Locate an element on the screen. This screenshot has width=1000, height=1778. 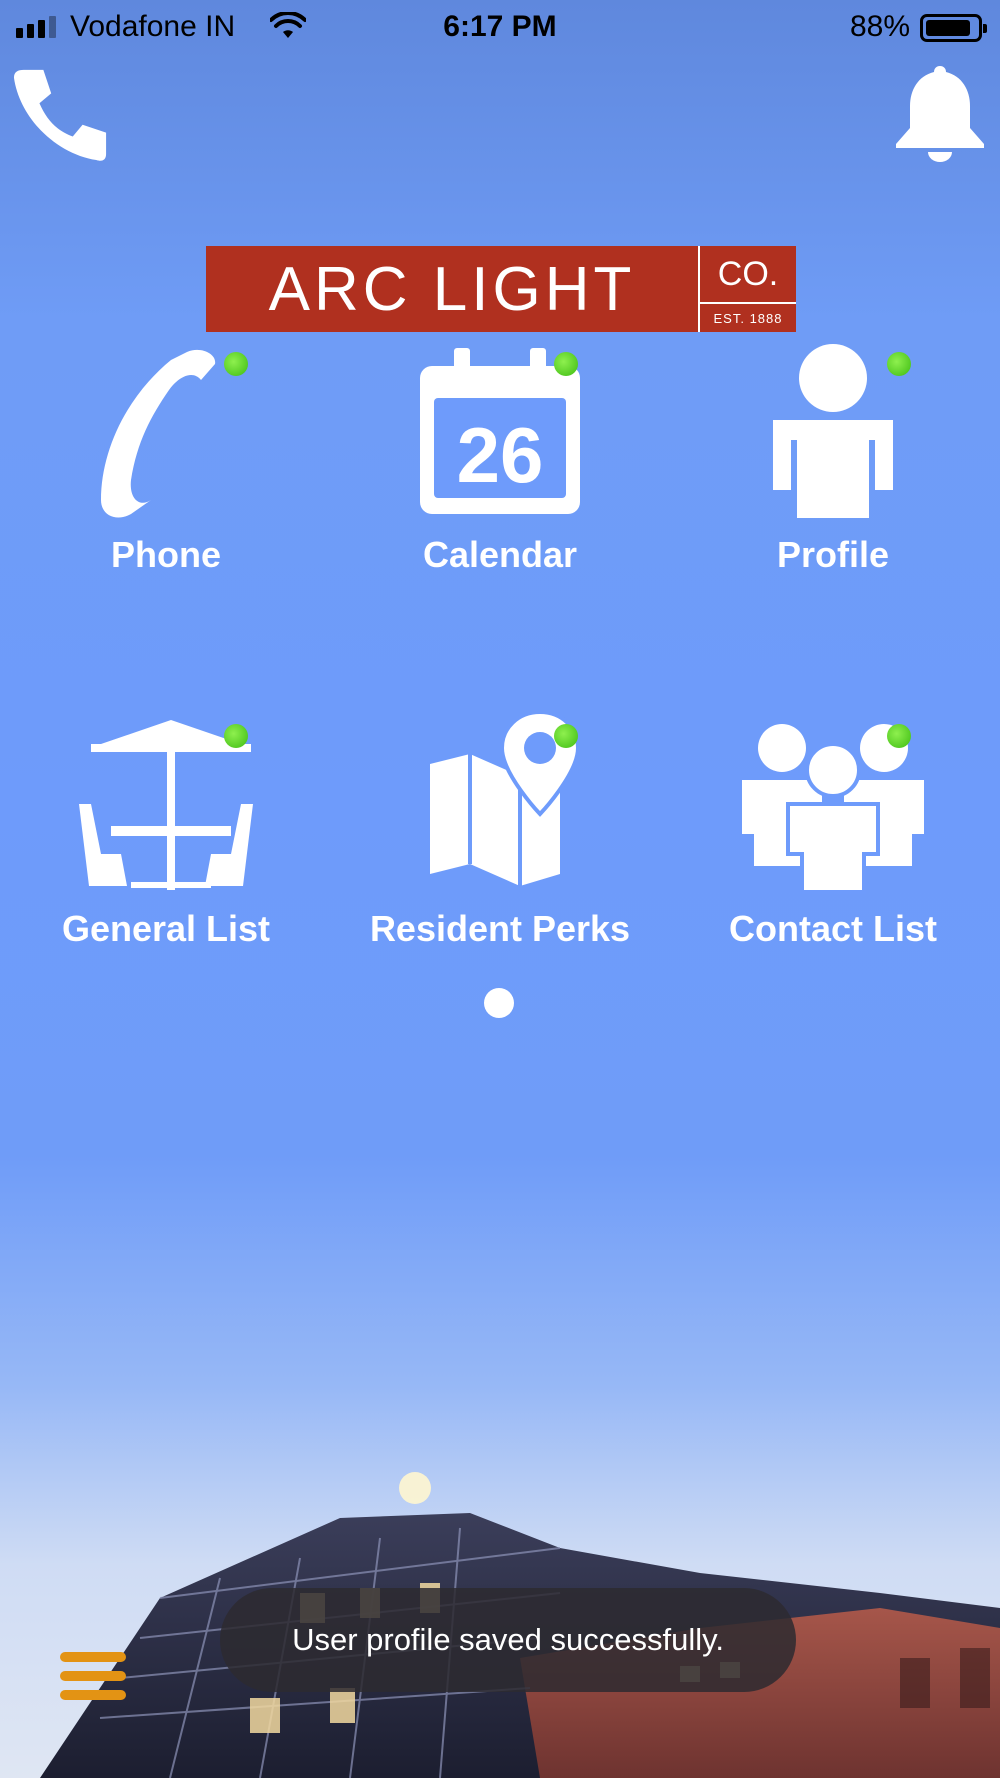
tile-label: Resident Perks is located at coordinates (500, 928).